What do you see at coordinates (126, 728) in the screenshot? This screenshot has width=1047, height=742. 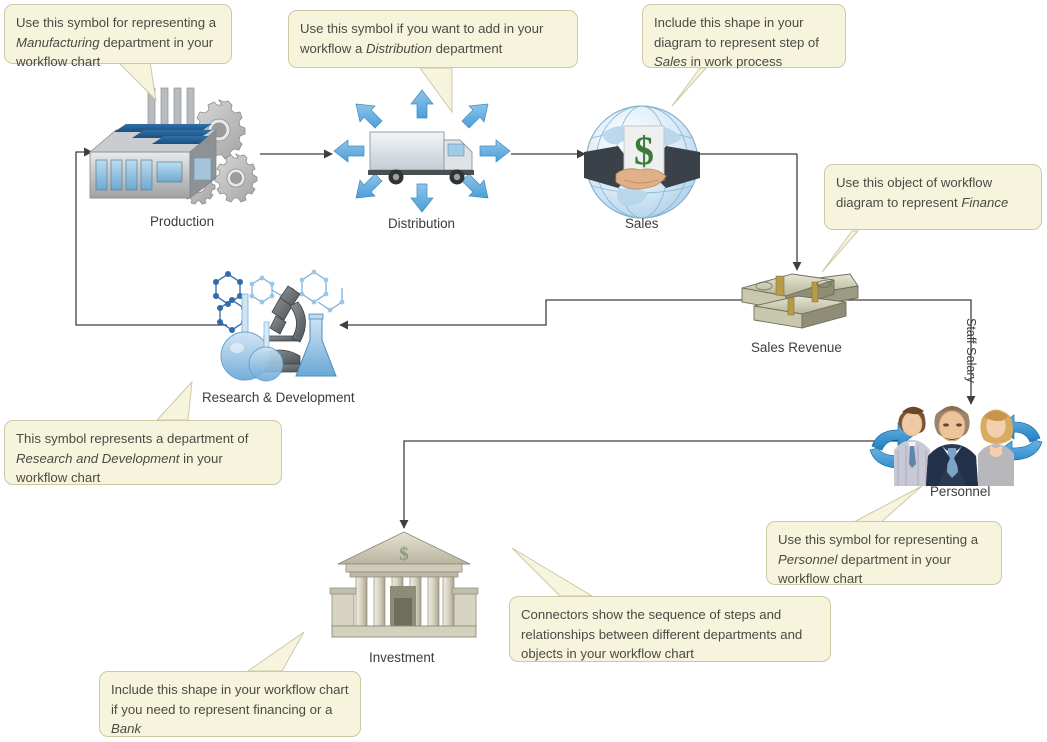 I see `callout-bank-emphasis: Bank` at bounding box center [126, 728].